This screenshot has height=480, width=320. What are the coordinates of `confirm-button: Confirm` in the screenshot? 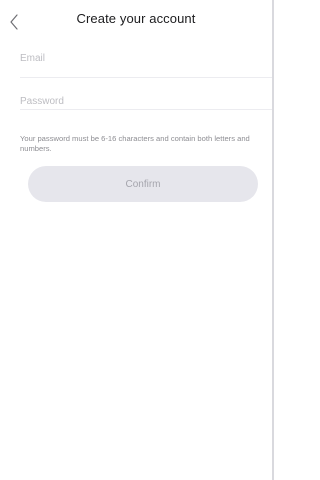 It's located at (143, 184).